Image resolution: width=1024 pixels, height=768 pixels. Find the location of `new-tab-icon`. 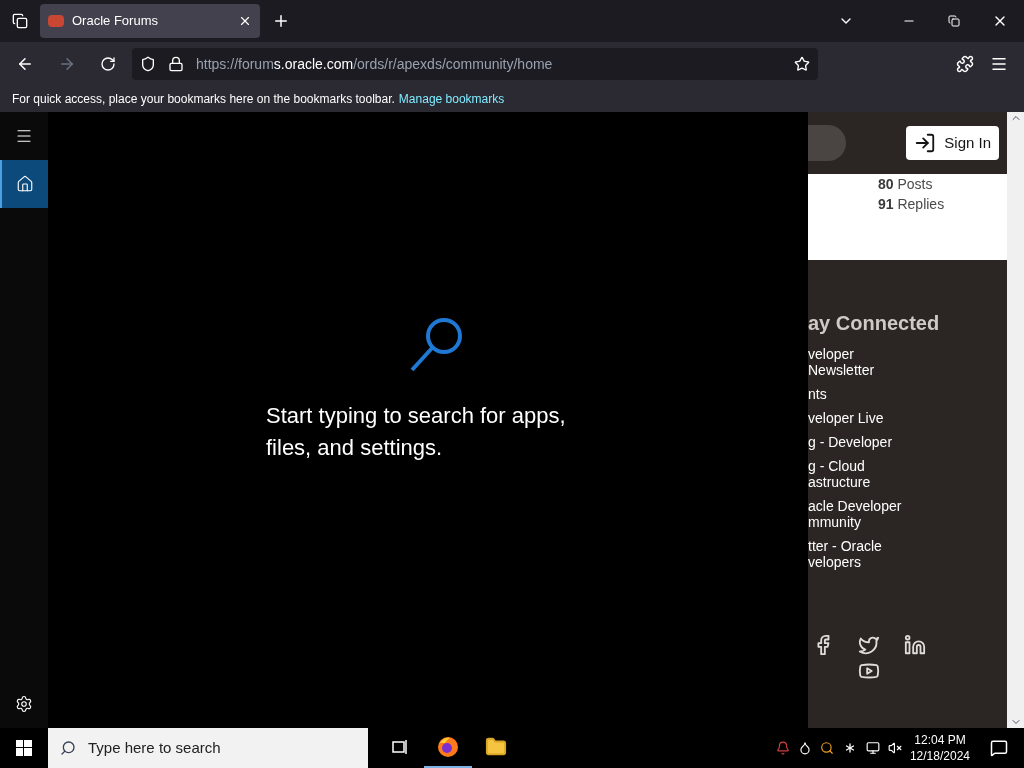

new-tab-icon is located at coordinates (281, 21).